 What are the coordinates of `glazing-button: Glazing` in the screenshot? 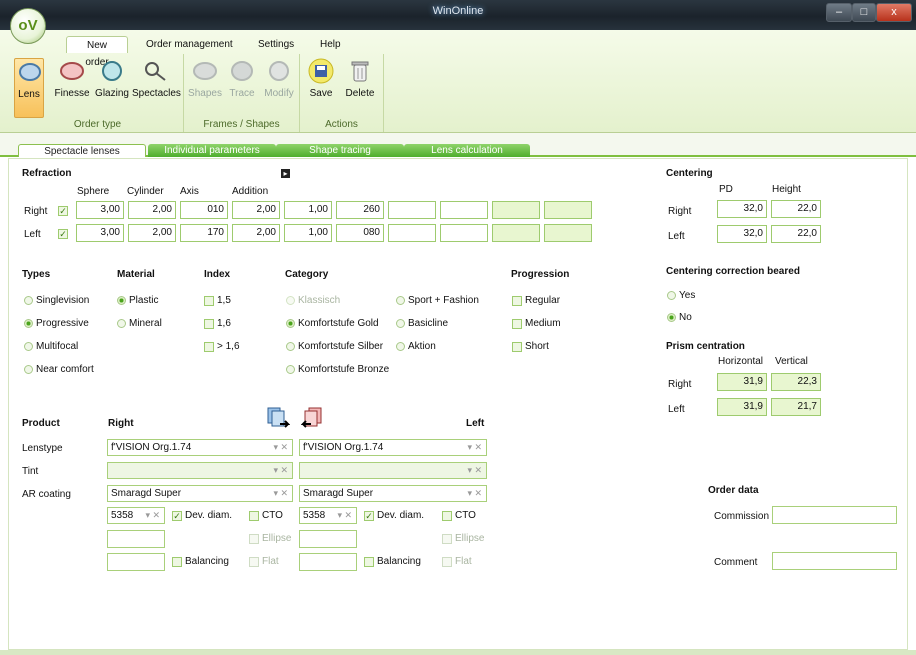 It's located at (112, 78).